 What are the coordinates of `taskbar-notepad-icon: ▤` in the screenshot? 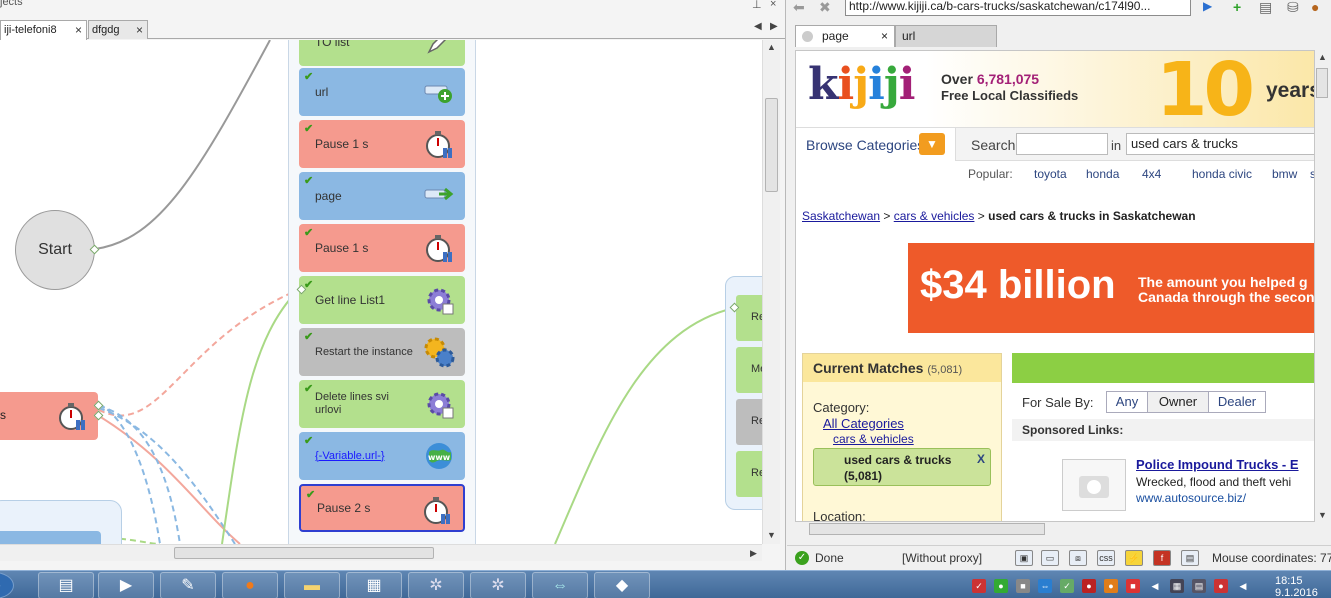 It's located at (66, 585).